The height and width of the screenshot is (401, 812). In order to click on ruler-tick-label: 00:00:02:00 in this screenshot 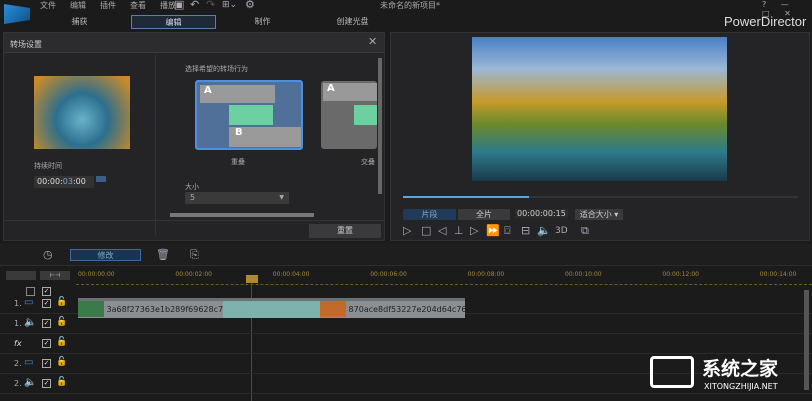, I will do `click(193, 274)`.